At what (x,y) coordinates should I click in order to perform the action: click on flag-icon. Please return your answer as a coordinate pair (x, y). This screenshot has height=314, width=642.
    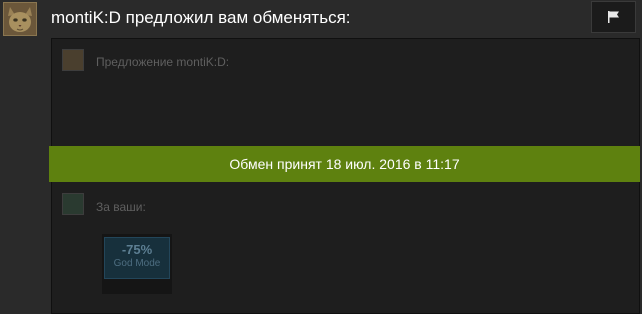
    Looking at the image, I should click on (613, 17).